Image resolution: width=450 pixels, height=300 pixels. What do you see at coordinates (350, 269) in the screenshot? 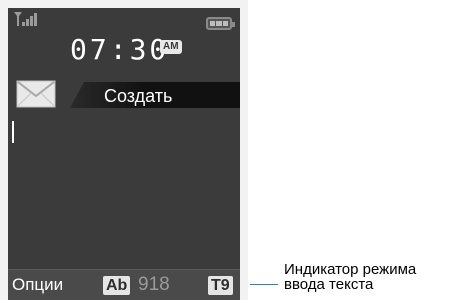
I see `callout-line-1: Индикатор режима` at bounding box center [350, 269].